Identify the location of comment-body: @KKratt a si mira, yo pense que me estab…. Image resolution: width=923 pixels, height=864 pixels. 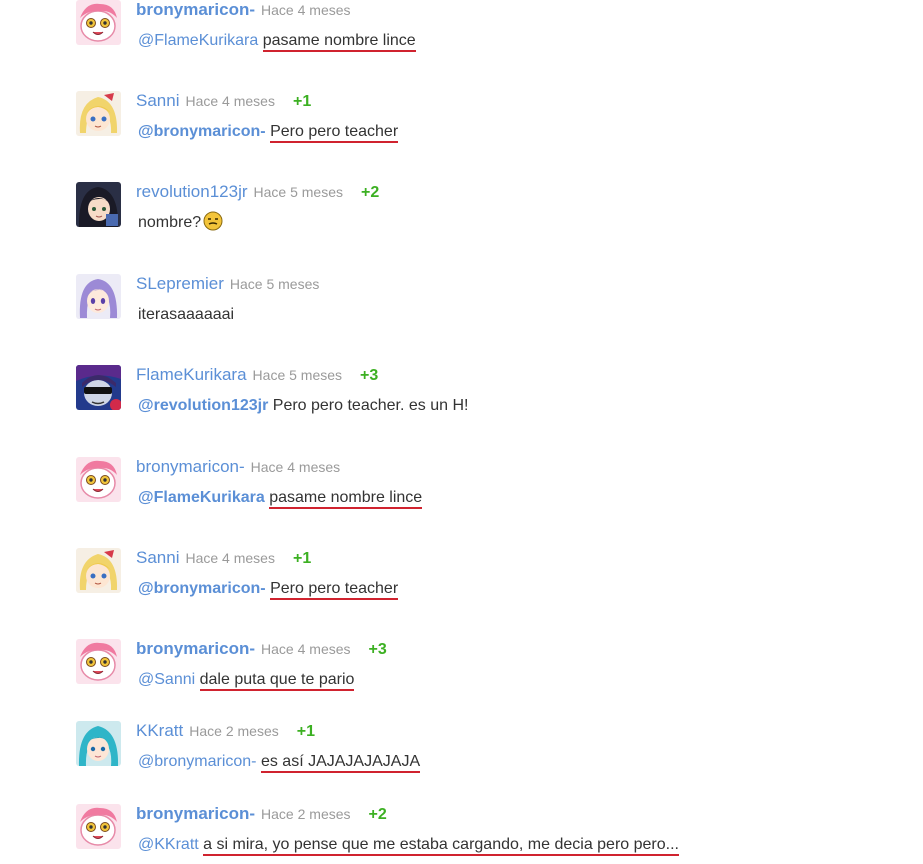
(408, 845).